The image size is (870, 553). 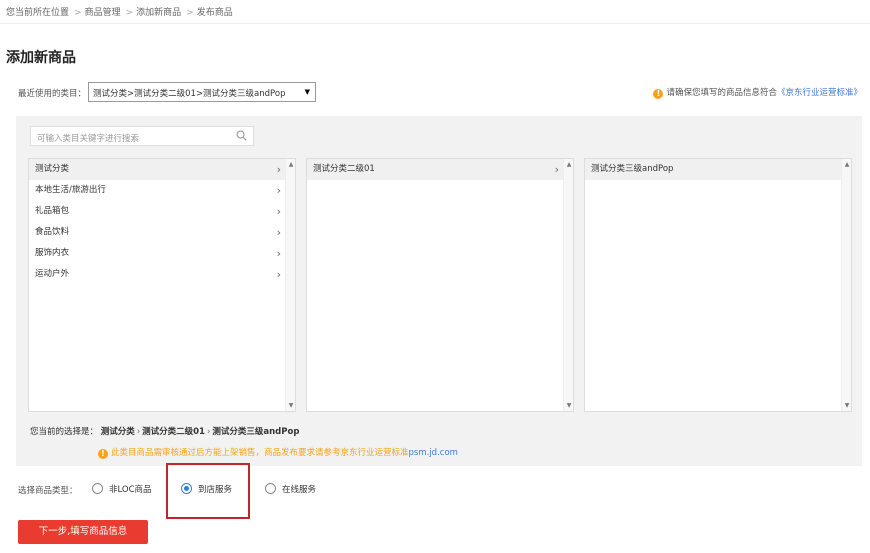 I want to click on category-item: 服饰内衣 ›, so click(x=157, y=253).